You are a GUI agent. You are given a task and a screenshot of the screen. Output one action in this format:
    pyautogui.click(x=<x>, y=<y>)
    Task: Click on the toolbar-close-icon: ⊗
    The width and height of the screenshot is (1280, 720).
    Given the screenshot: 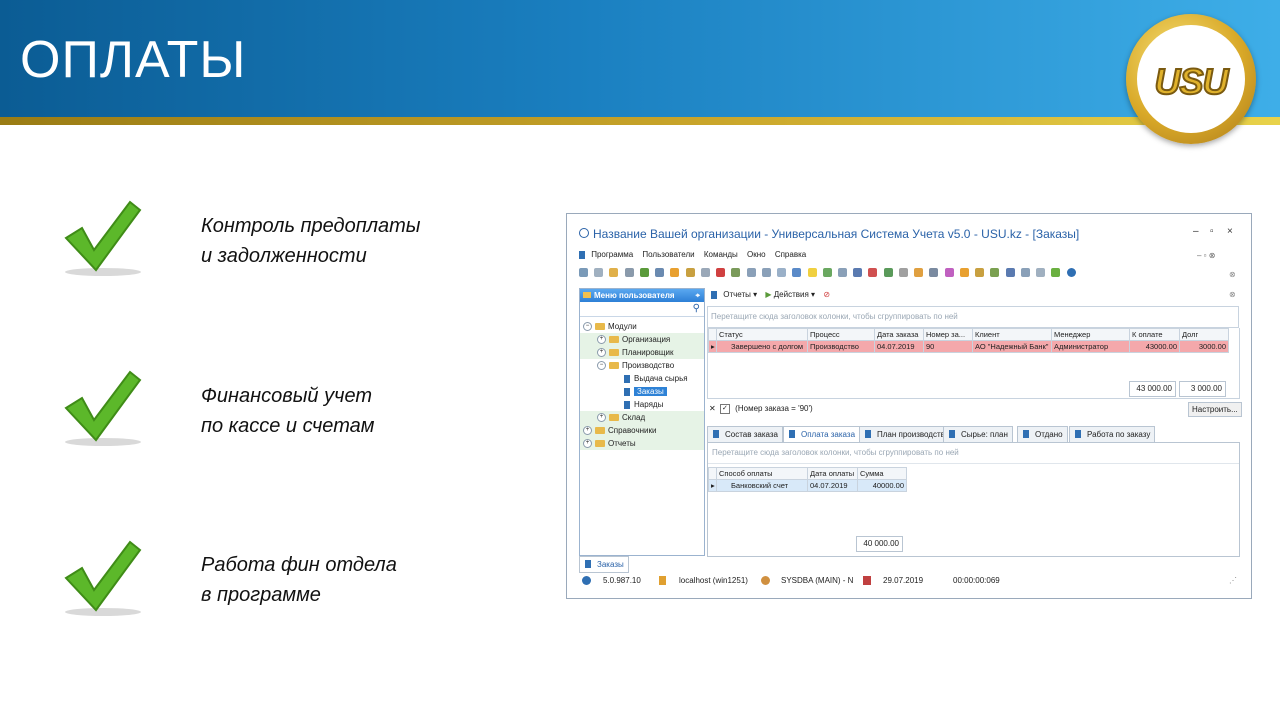 What is the action you would take?
    pyautogui.click(x=1232, y=274)
    